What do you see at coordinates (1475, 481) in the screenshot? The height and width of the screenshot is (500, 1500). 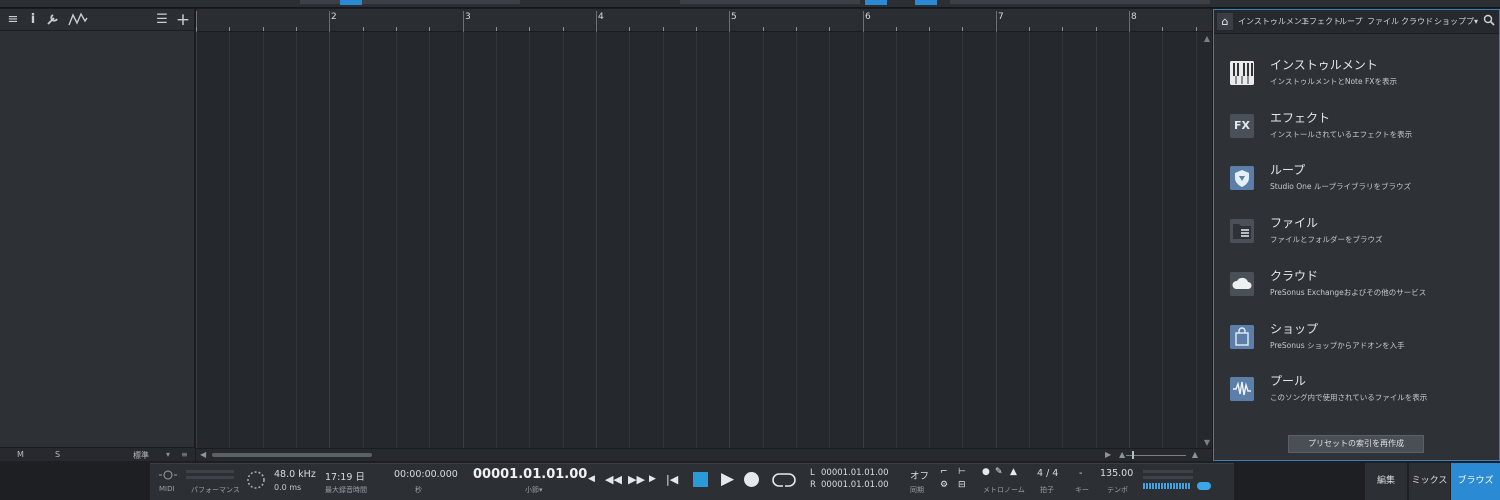 I see `browse-view-button: ブラウズ` at bounding box center [1475, 481].